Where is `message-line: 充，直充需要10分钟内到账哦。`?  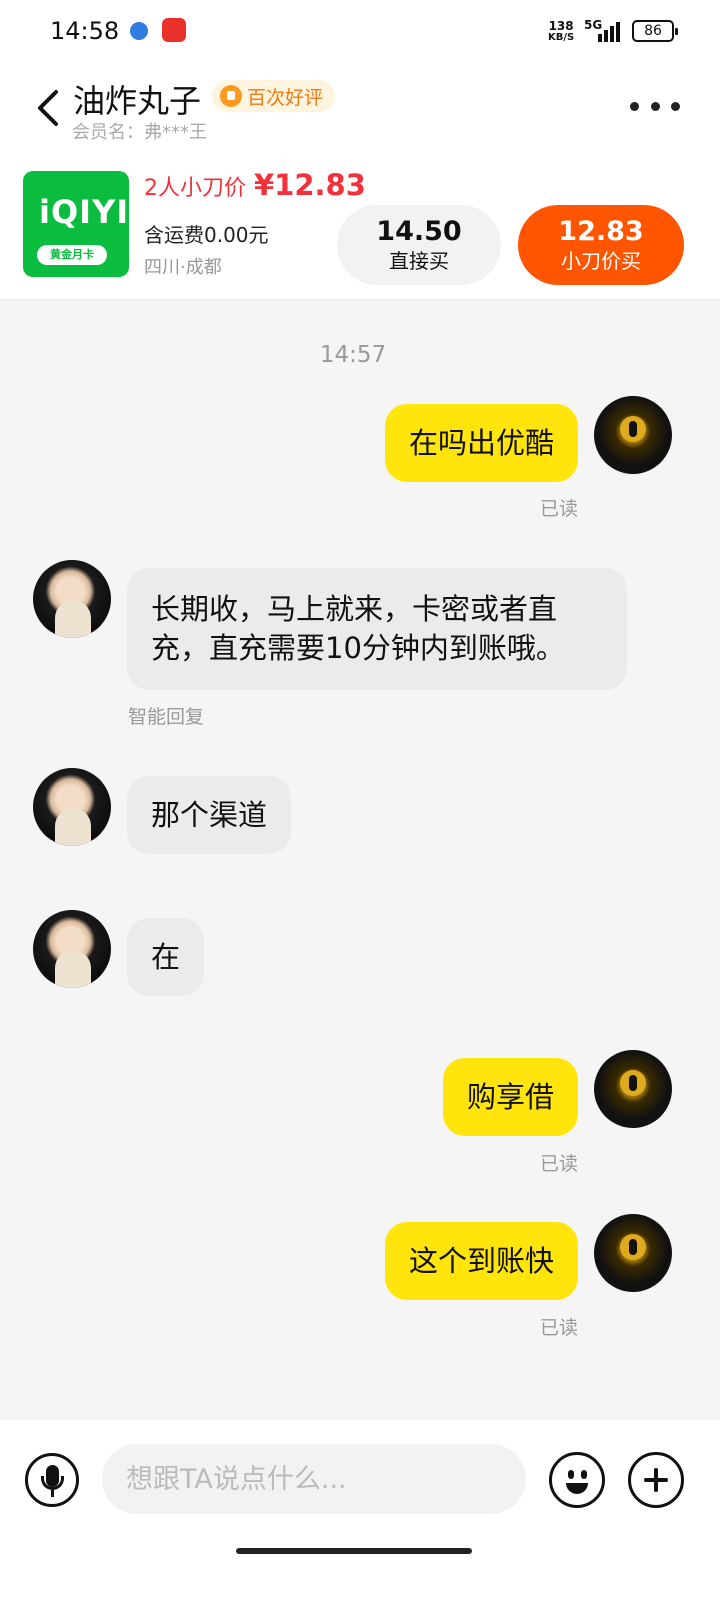
message-line: 充，直充需要10分钟内到账哦。 is located at coordinates (358, 648).